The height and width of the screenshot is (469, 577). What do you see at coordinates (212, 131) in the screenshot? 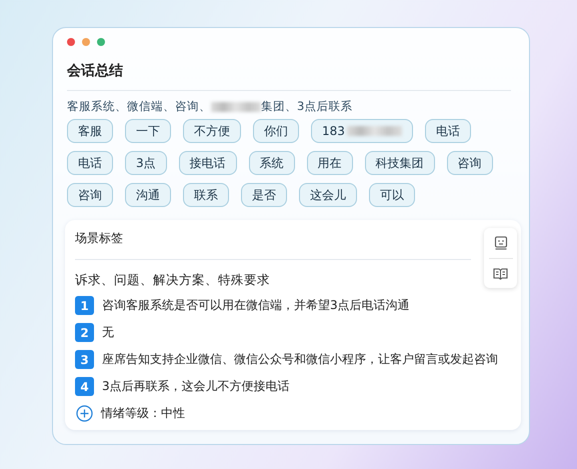
I see `keyword-chip: 不方便` at bounding box center [212, 131].